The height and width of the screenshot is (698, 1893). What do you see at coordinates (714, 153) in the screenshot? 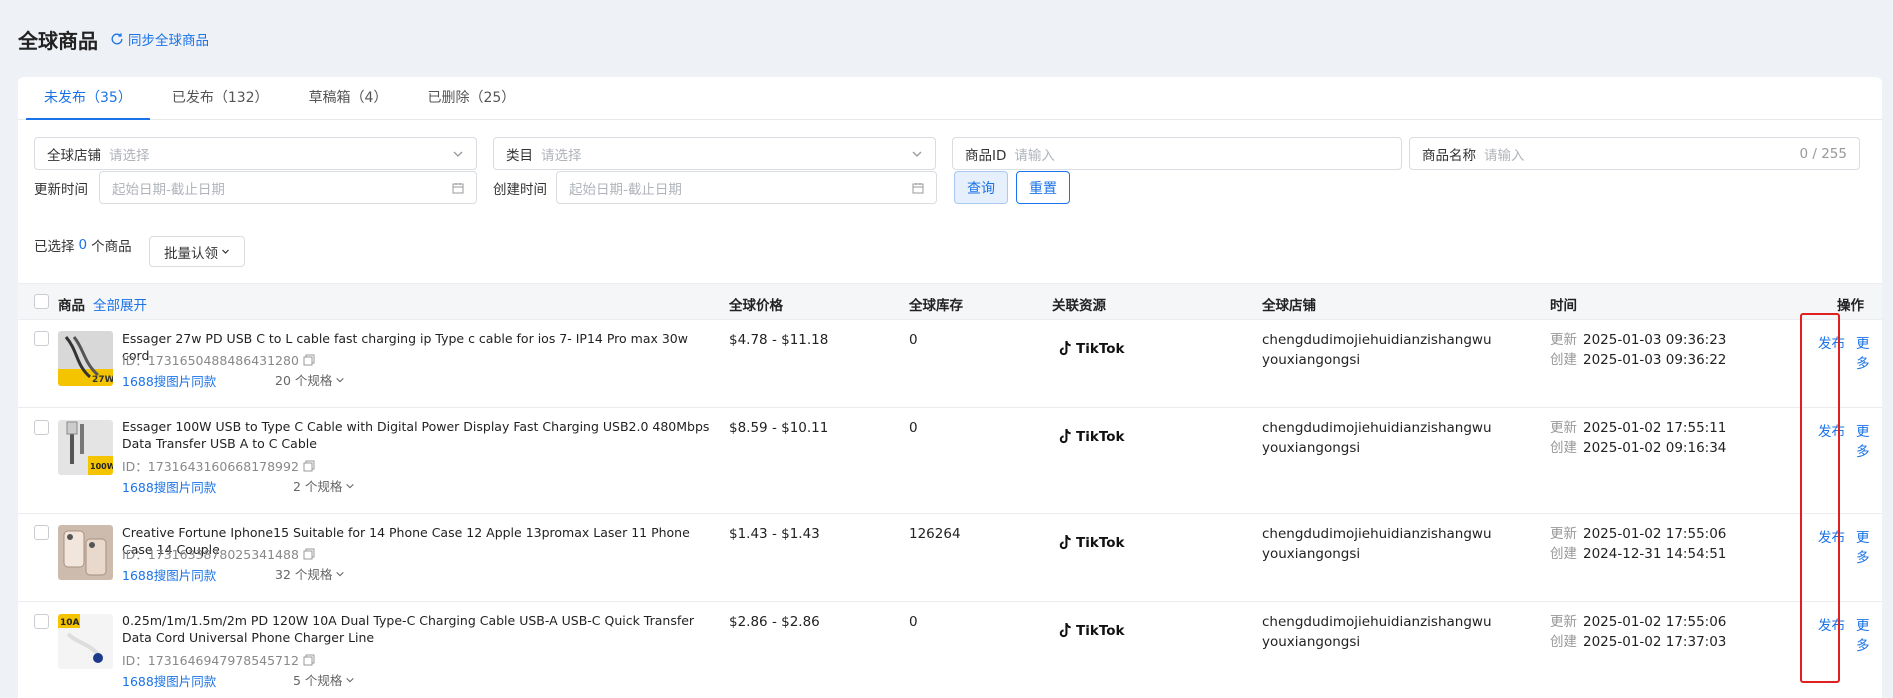
I see `category-select: 类目 请选择` at bounding box center [714, 153].